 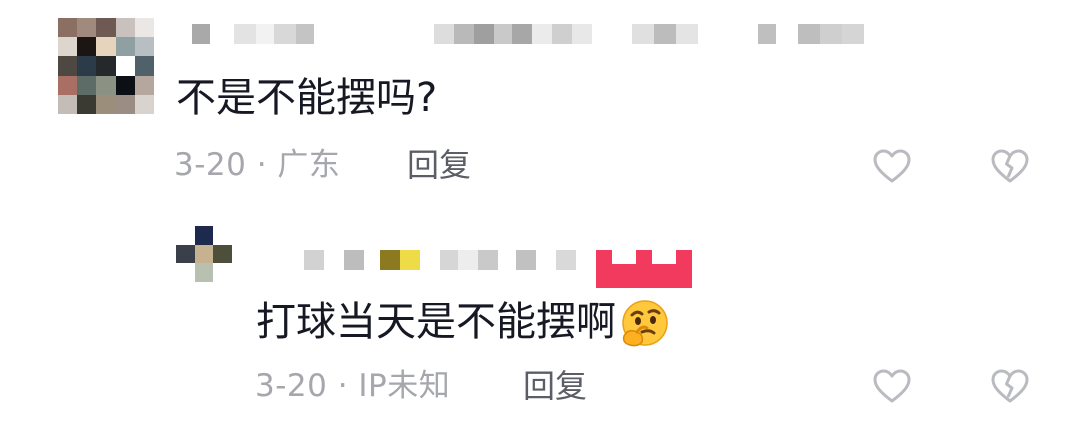 What do you see at coordinates (439, 165) in the screenshot?
I see `reply-button: 回复` at bounding box center [439, 165].